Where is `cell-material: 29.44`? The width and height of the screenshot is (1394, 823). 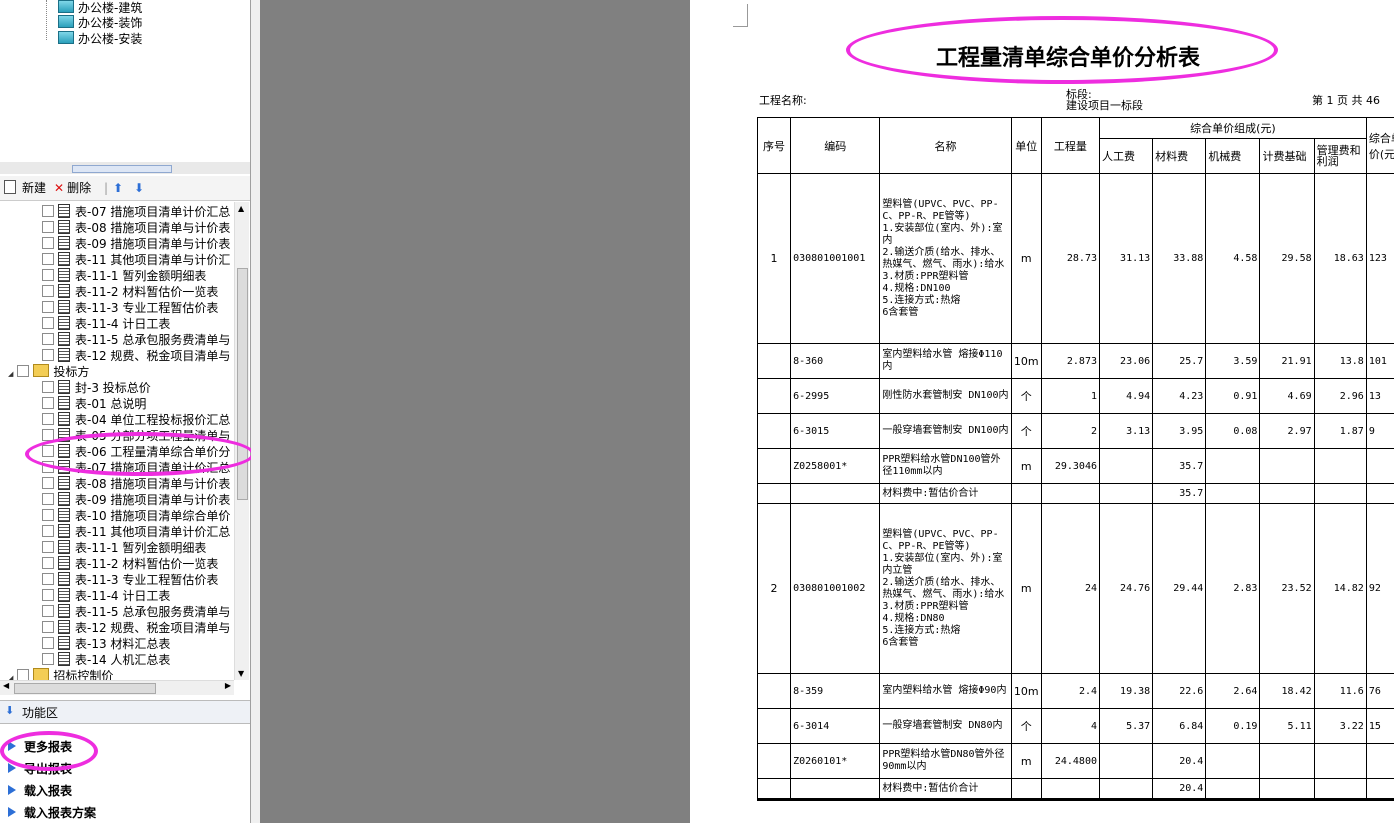 cell-material: 29.44 is located at coordinates (1179, 588).